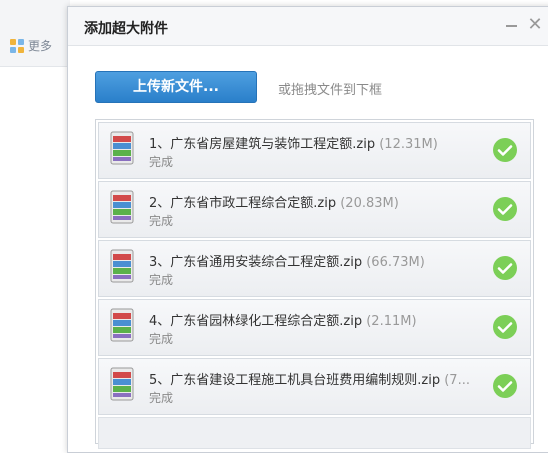 The image size is (548, 453). Describe the element at coordinates (256, 262) in the screenshot. I see `file-name-text: 3、广东省通用安装综合工程定额.zip` at that location.